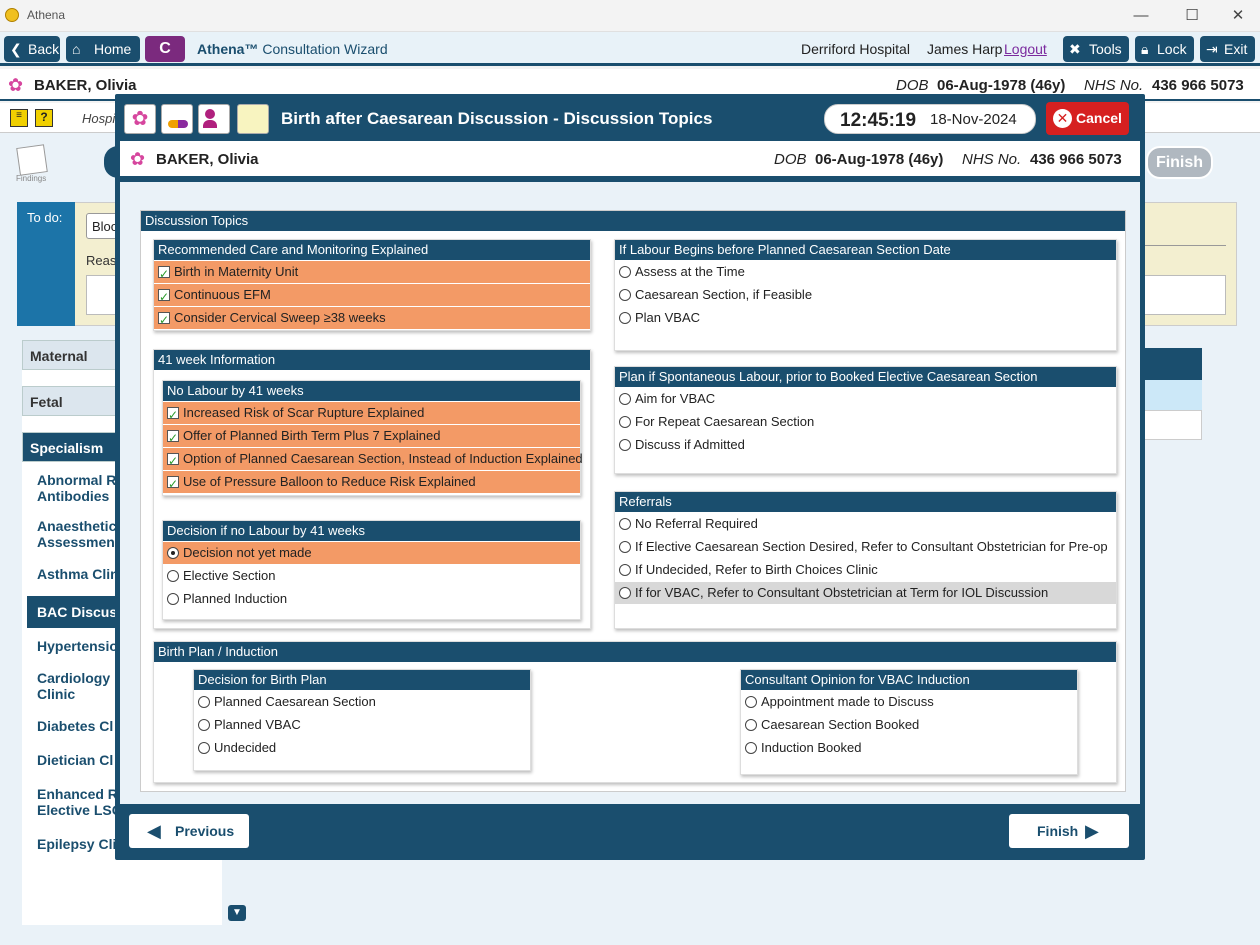 The width and height of the screenshot is (1260, 945). What do you see at coordinates (1092, 831) in the screenshot?
I see `arrow-right-icon: ▶` at bounding box center [1092, 831].